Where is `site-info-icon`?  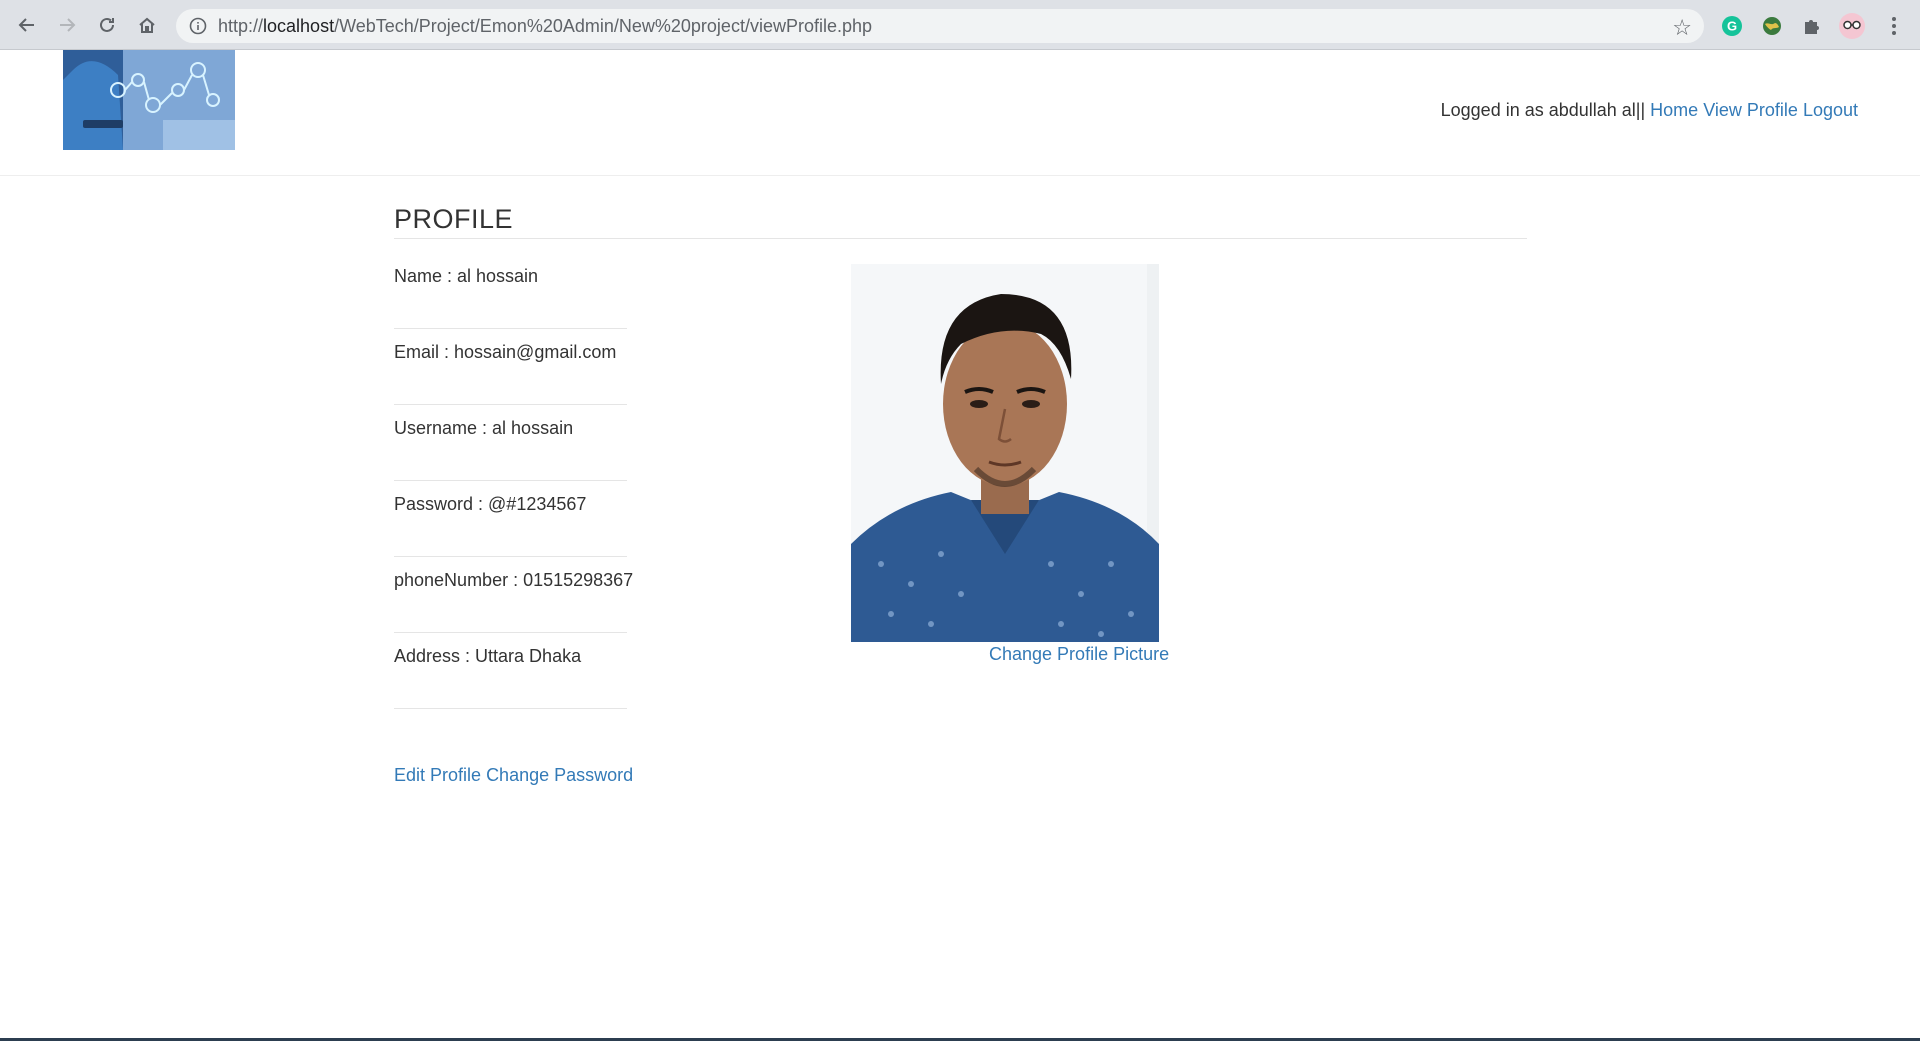 site-info-icon is located at coordinates (198, 26).